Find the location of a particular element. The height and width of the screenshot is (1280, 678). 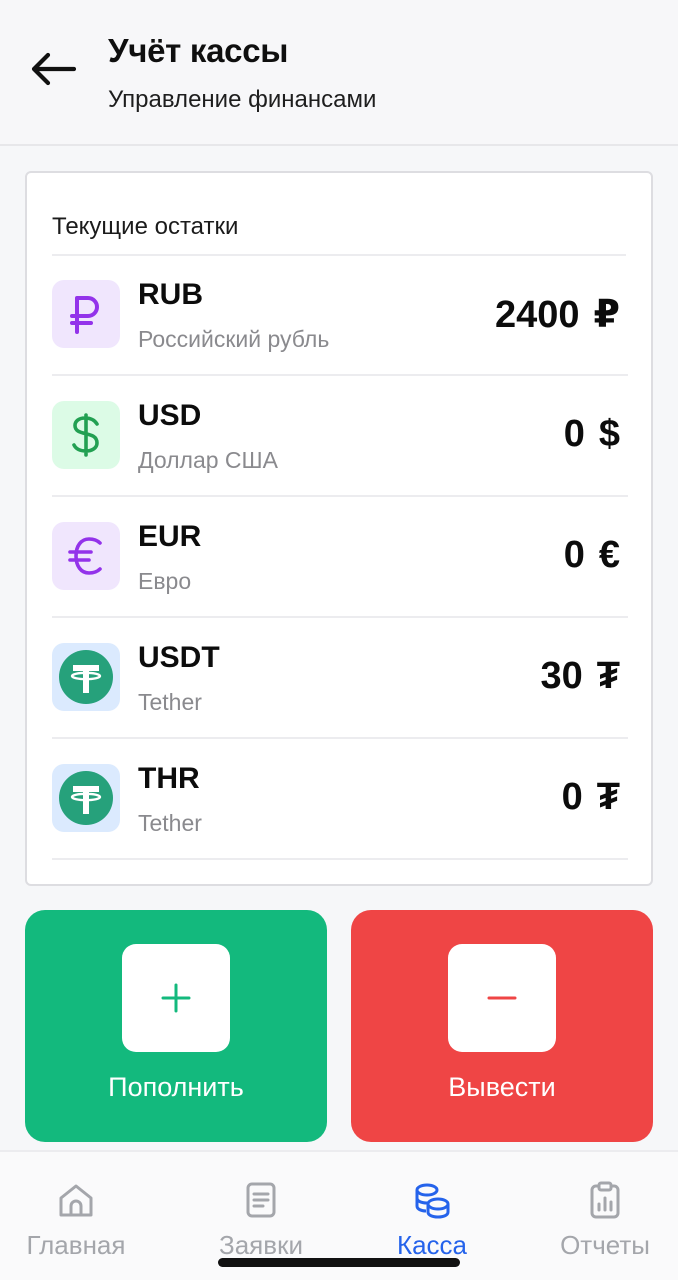

nav-item-reports: Отчеты is located at coordinates (604, 1220).